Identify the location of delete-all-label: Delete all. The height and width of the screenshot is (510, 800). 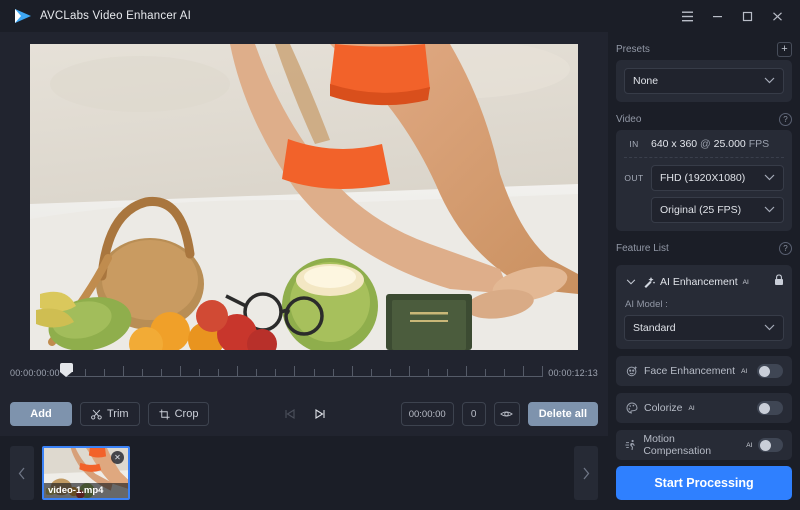
(563, 414).